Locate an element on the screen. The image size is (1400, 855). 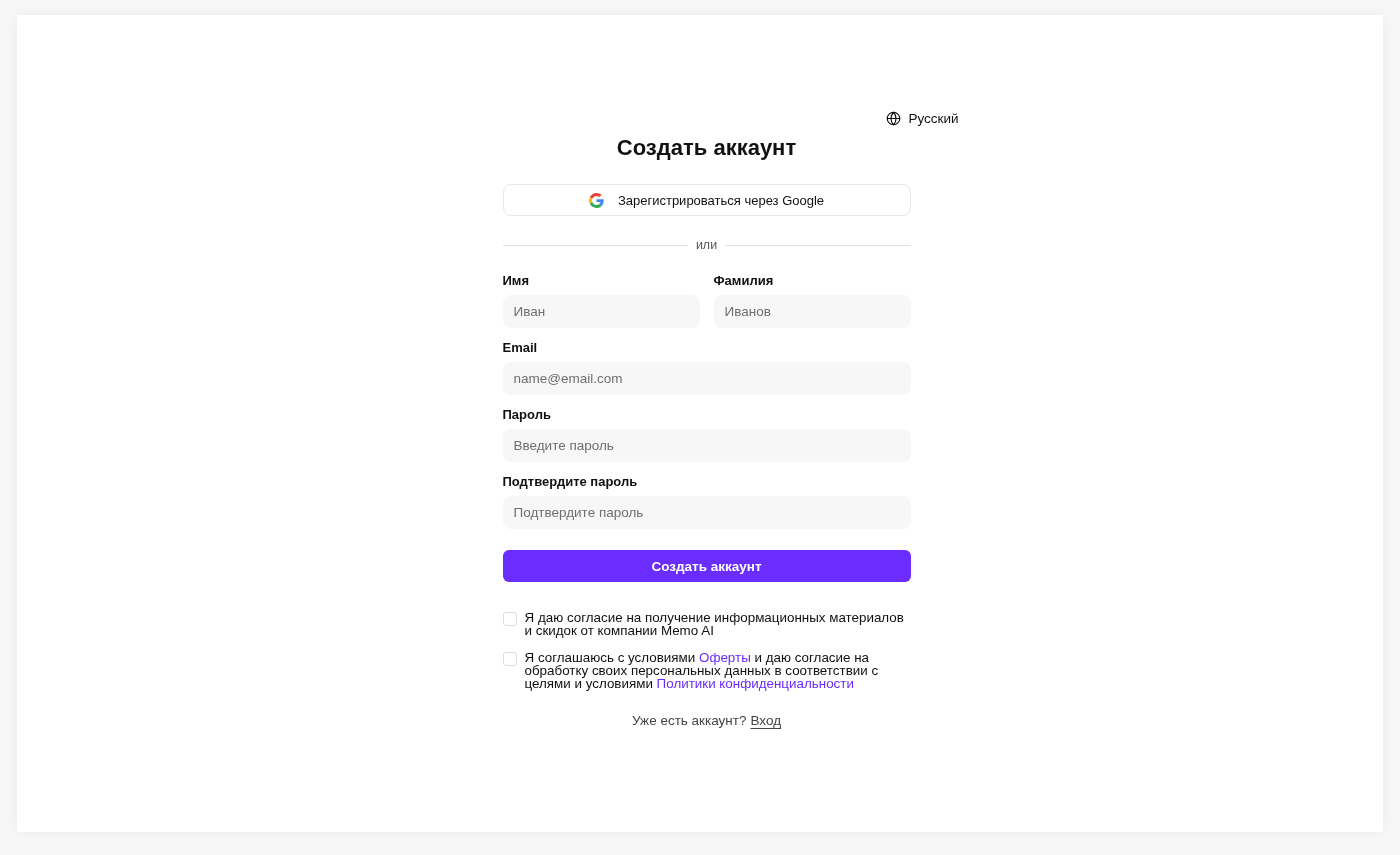
globe-icon is located at coordinates (894, 118).